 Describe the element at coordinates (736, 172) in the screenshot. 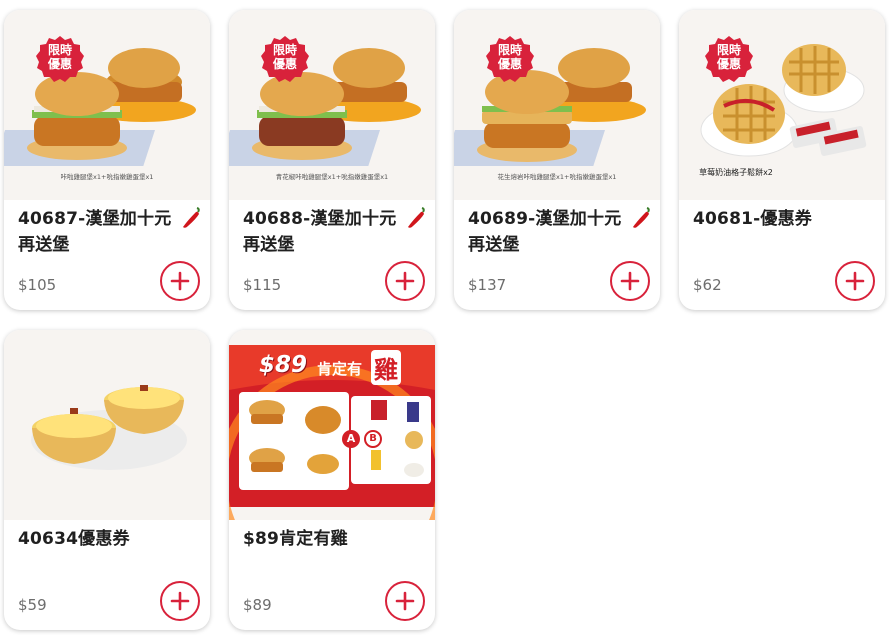

I see `image-caption: 草莓奶油格子鬆餅x2` at that location.